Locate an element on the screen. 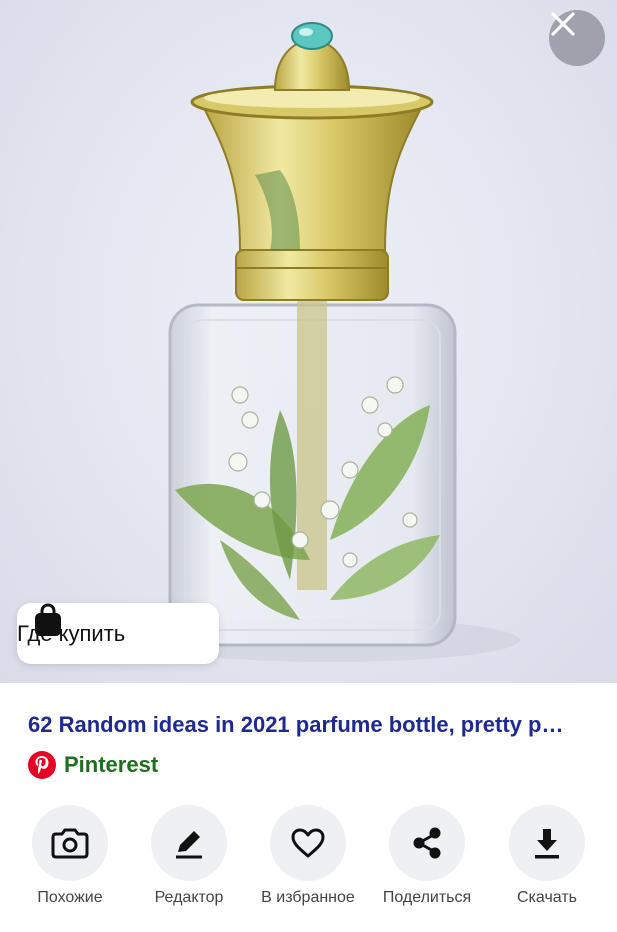 The image size is (617, 932). result-source: Pinterest is located at coordinates (93, 765).